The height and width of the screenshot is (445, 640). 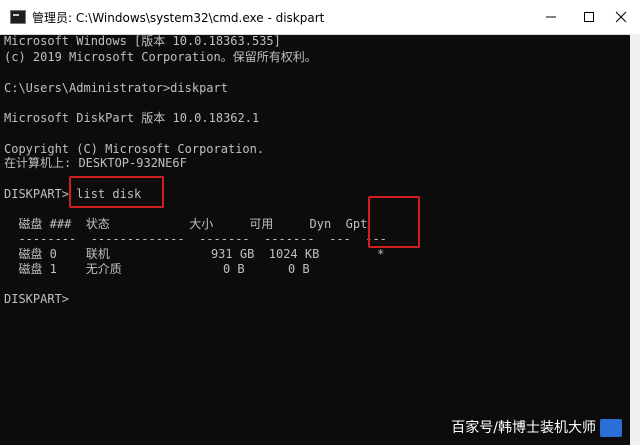 I want to click on terminal-line: C:\Users\Administrator>diskpart, so click(x=116, y=88).